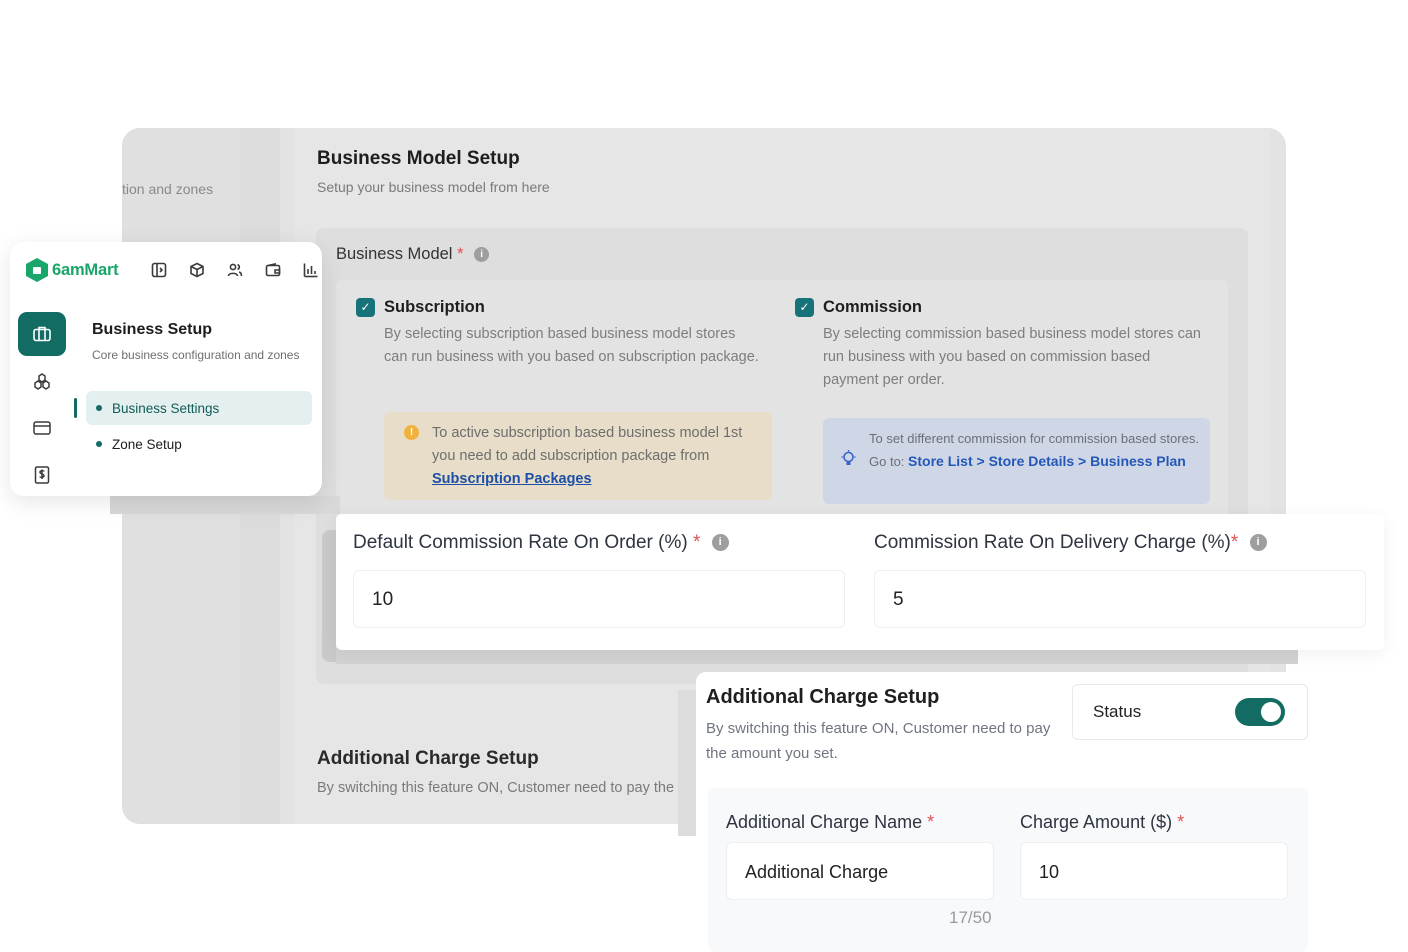 The height and width of the screenshot is (952, 1408). Describe the element at coordinates (1154, 871) in the screenshot. I see `charge-amount-input: 10` at that location.